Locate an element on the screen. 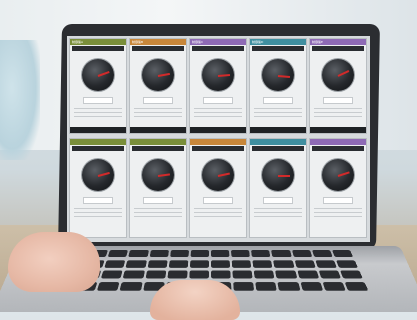  background-plant is located at coordinates (20, 100).